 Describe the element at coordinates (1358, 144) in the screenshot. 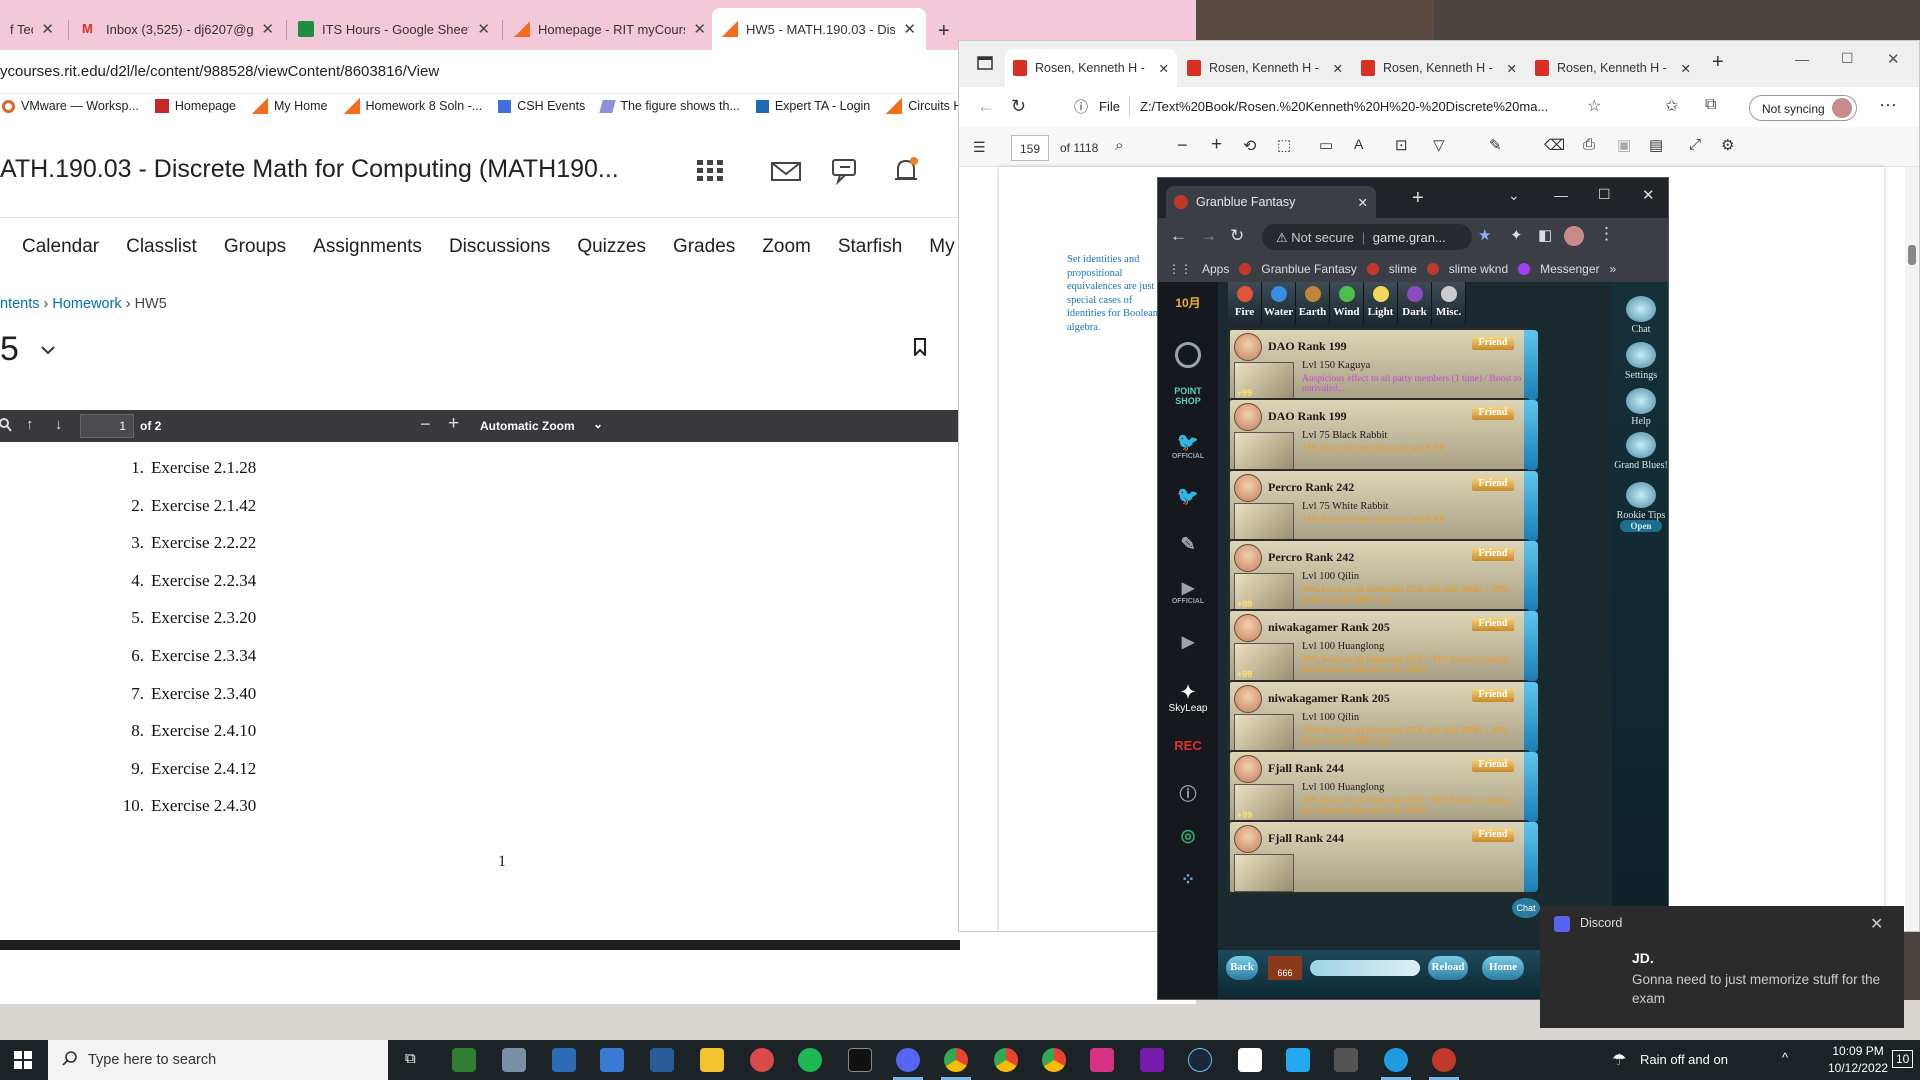

I see `read-aloud-icon: A` at that location.